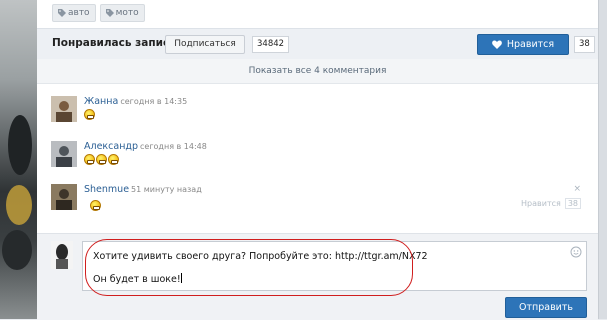  I want to click on tag-list: авто мото, so click(98, 13).